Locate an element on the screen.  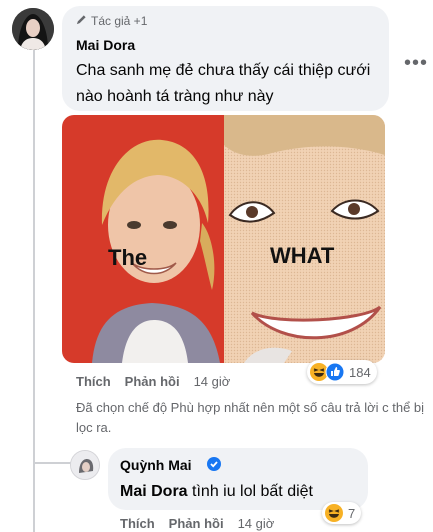
comment-timestamp: 14 giờ is located at coordinates (212, 381).